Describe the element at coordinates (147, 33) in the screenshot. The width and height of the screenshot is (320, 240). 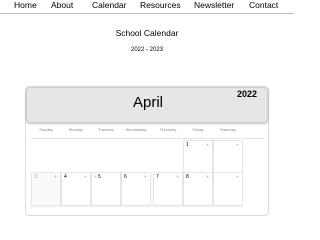
I see `page-title: School Calendar` at that location.